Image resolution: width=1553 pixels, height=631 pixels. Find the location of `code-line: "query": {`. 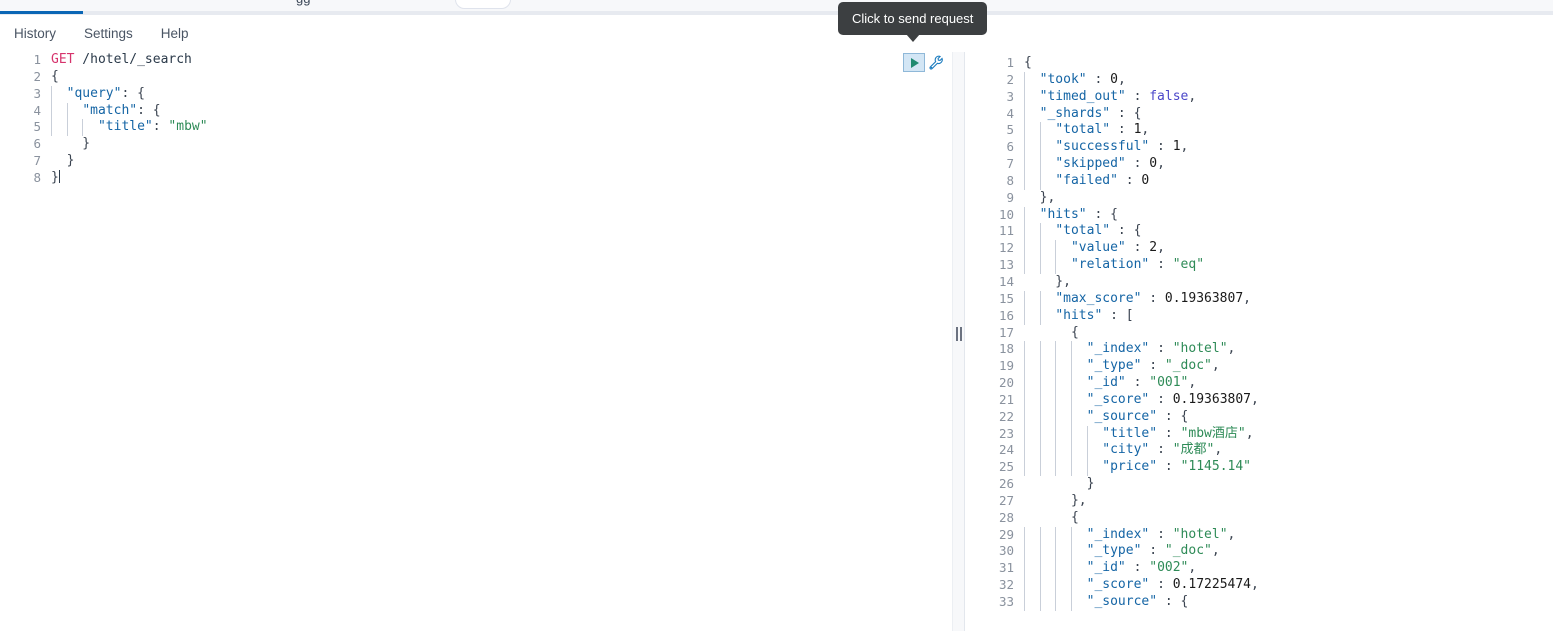

code-line: "query": { is located at coordinates (498, 94).